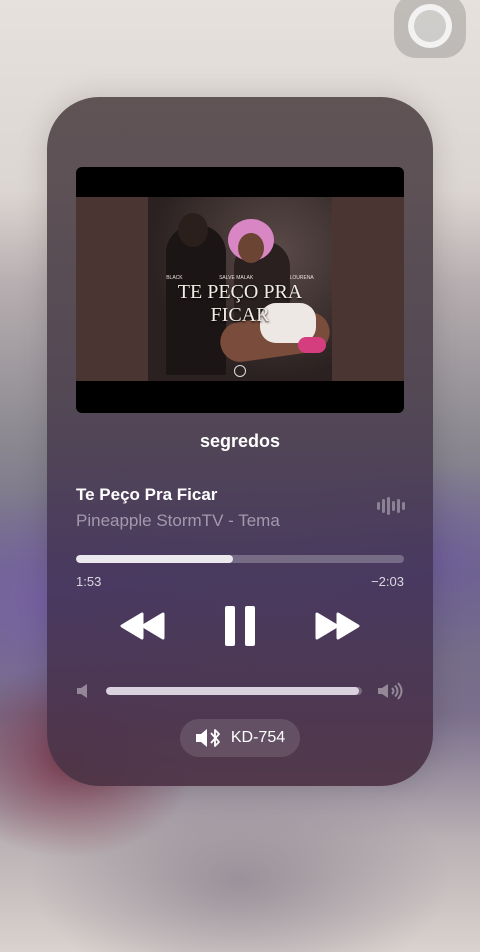  Describe the element at coordinates (390, 691) in the screenshot. I see `volume-high-icon` at that location.